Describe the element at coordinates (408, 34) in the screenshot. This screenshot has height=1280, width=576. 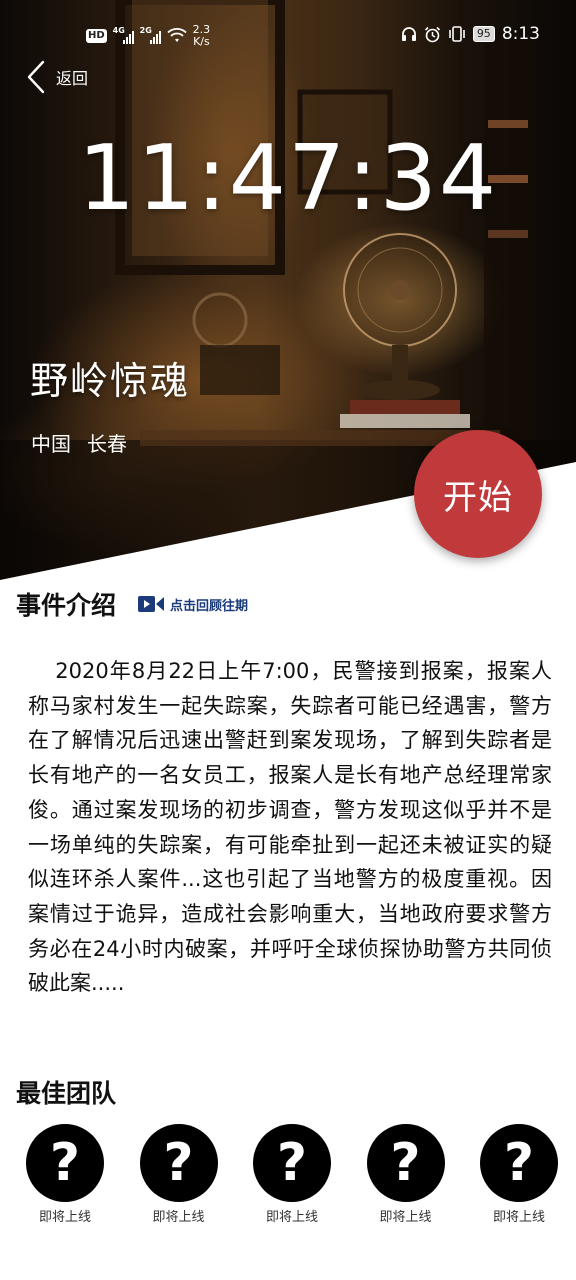
I see `headphones-icon` at that location.